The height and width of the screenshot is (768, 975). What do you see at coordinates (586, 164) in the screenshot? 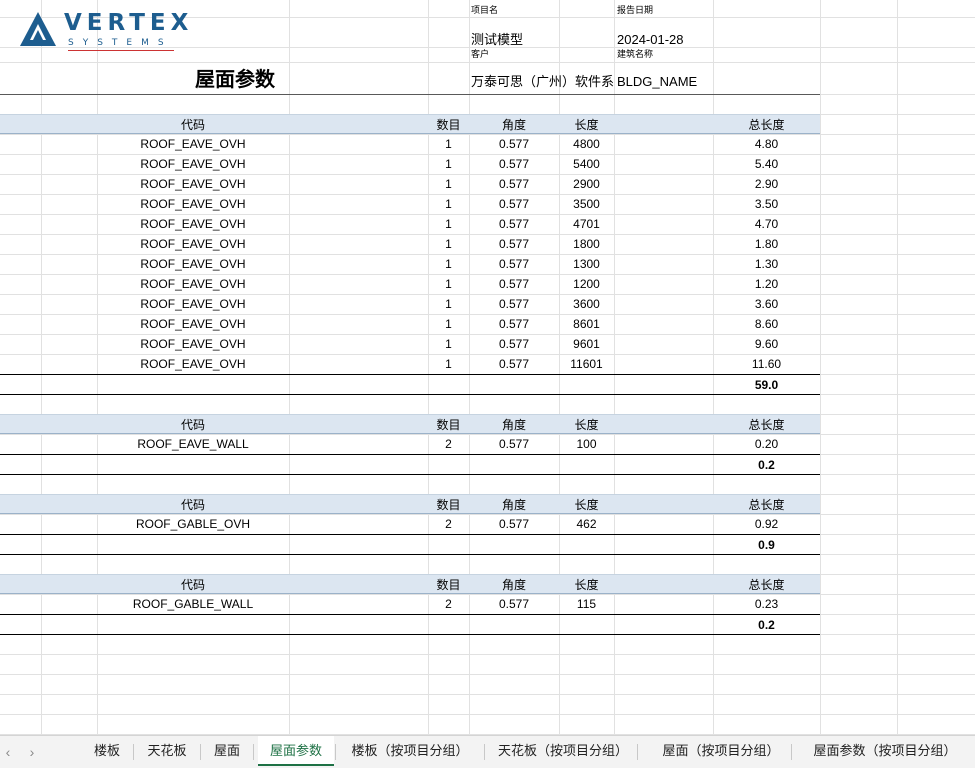
I see `cell-length: 5400` at bounding box center [586, 164].